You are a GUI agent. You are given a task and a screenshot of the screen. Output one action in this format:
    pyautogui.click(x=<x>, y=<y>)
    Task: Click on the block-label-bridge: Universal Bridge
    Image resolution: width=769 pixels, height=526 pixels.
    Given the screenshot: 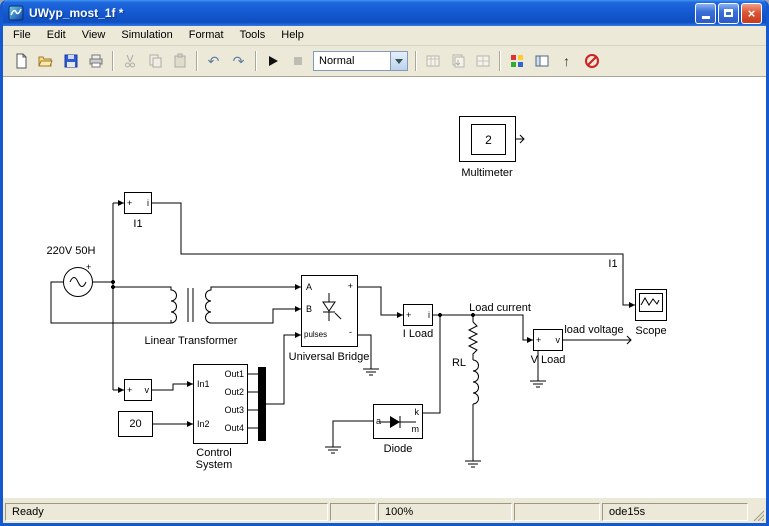 What is the action you would take?
    pyautogui.click(x=329, y=357)
    